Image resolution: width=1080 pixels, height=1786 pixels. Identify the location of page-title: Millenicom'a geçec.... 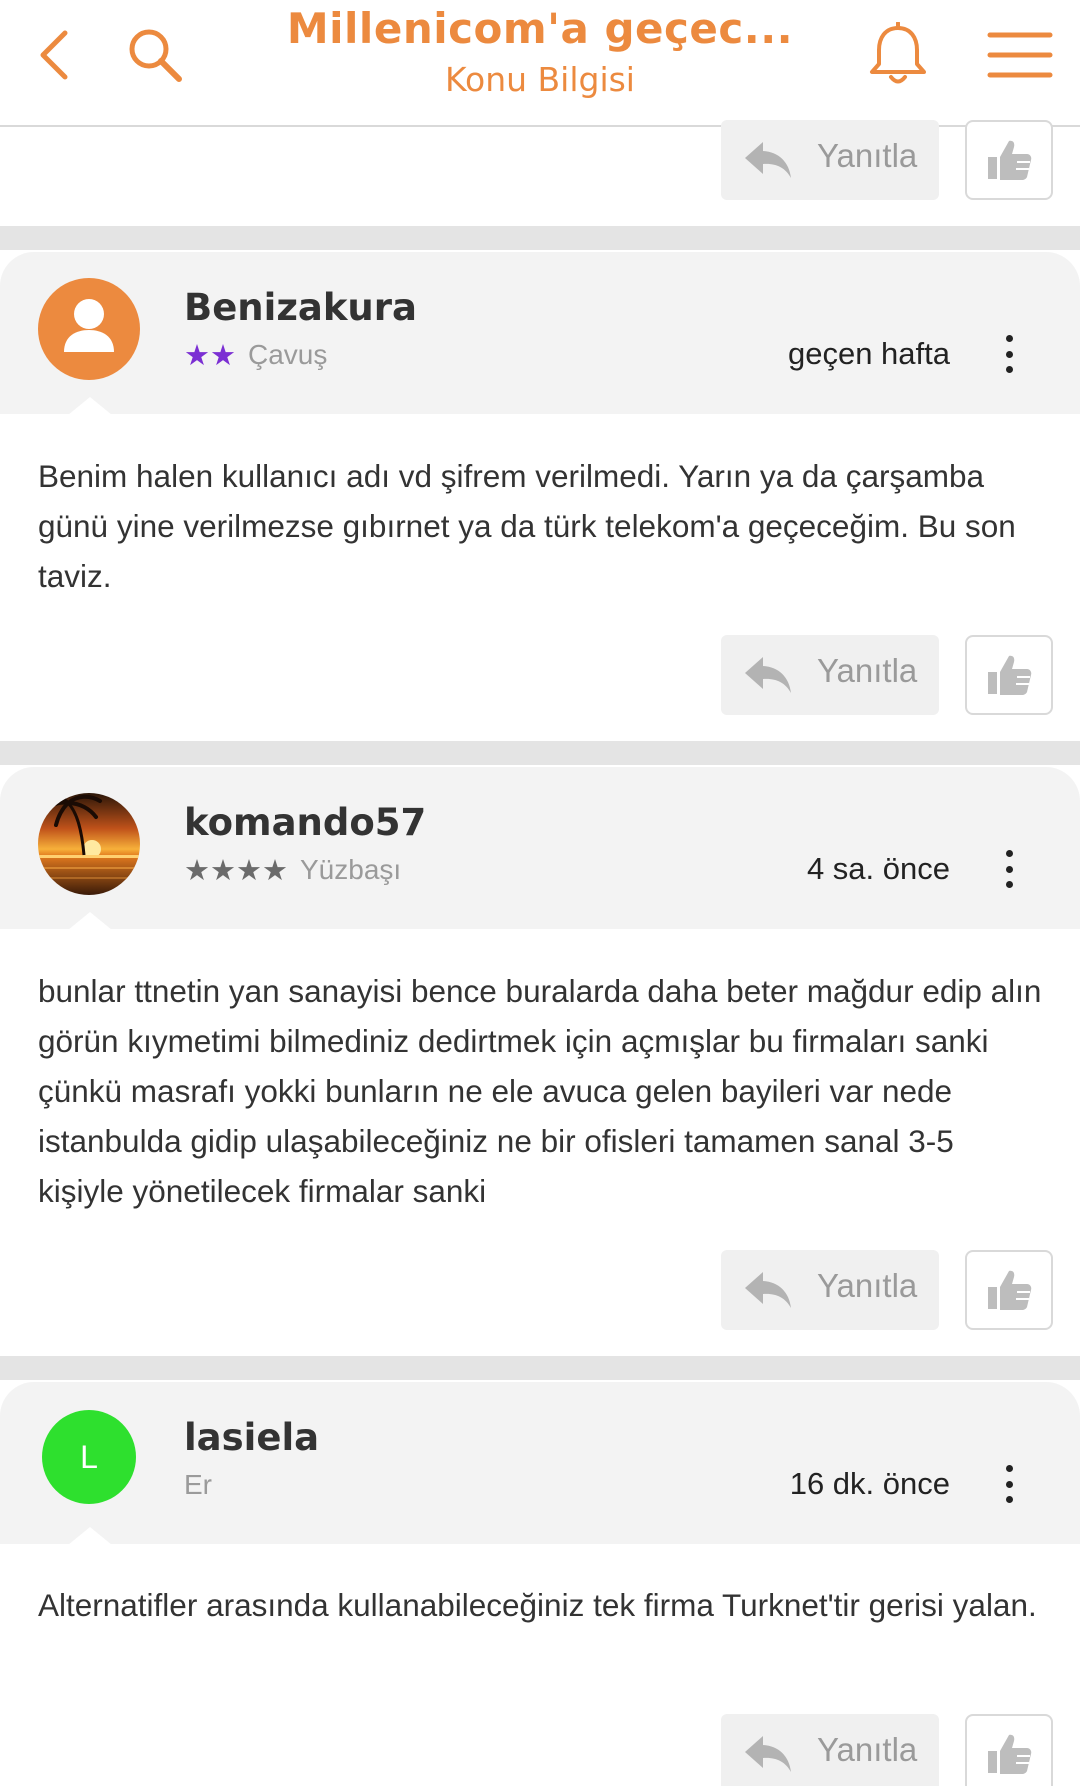
(540, 28).